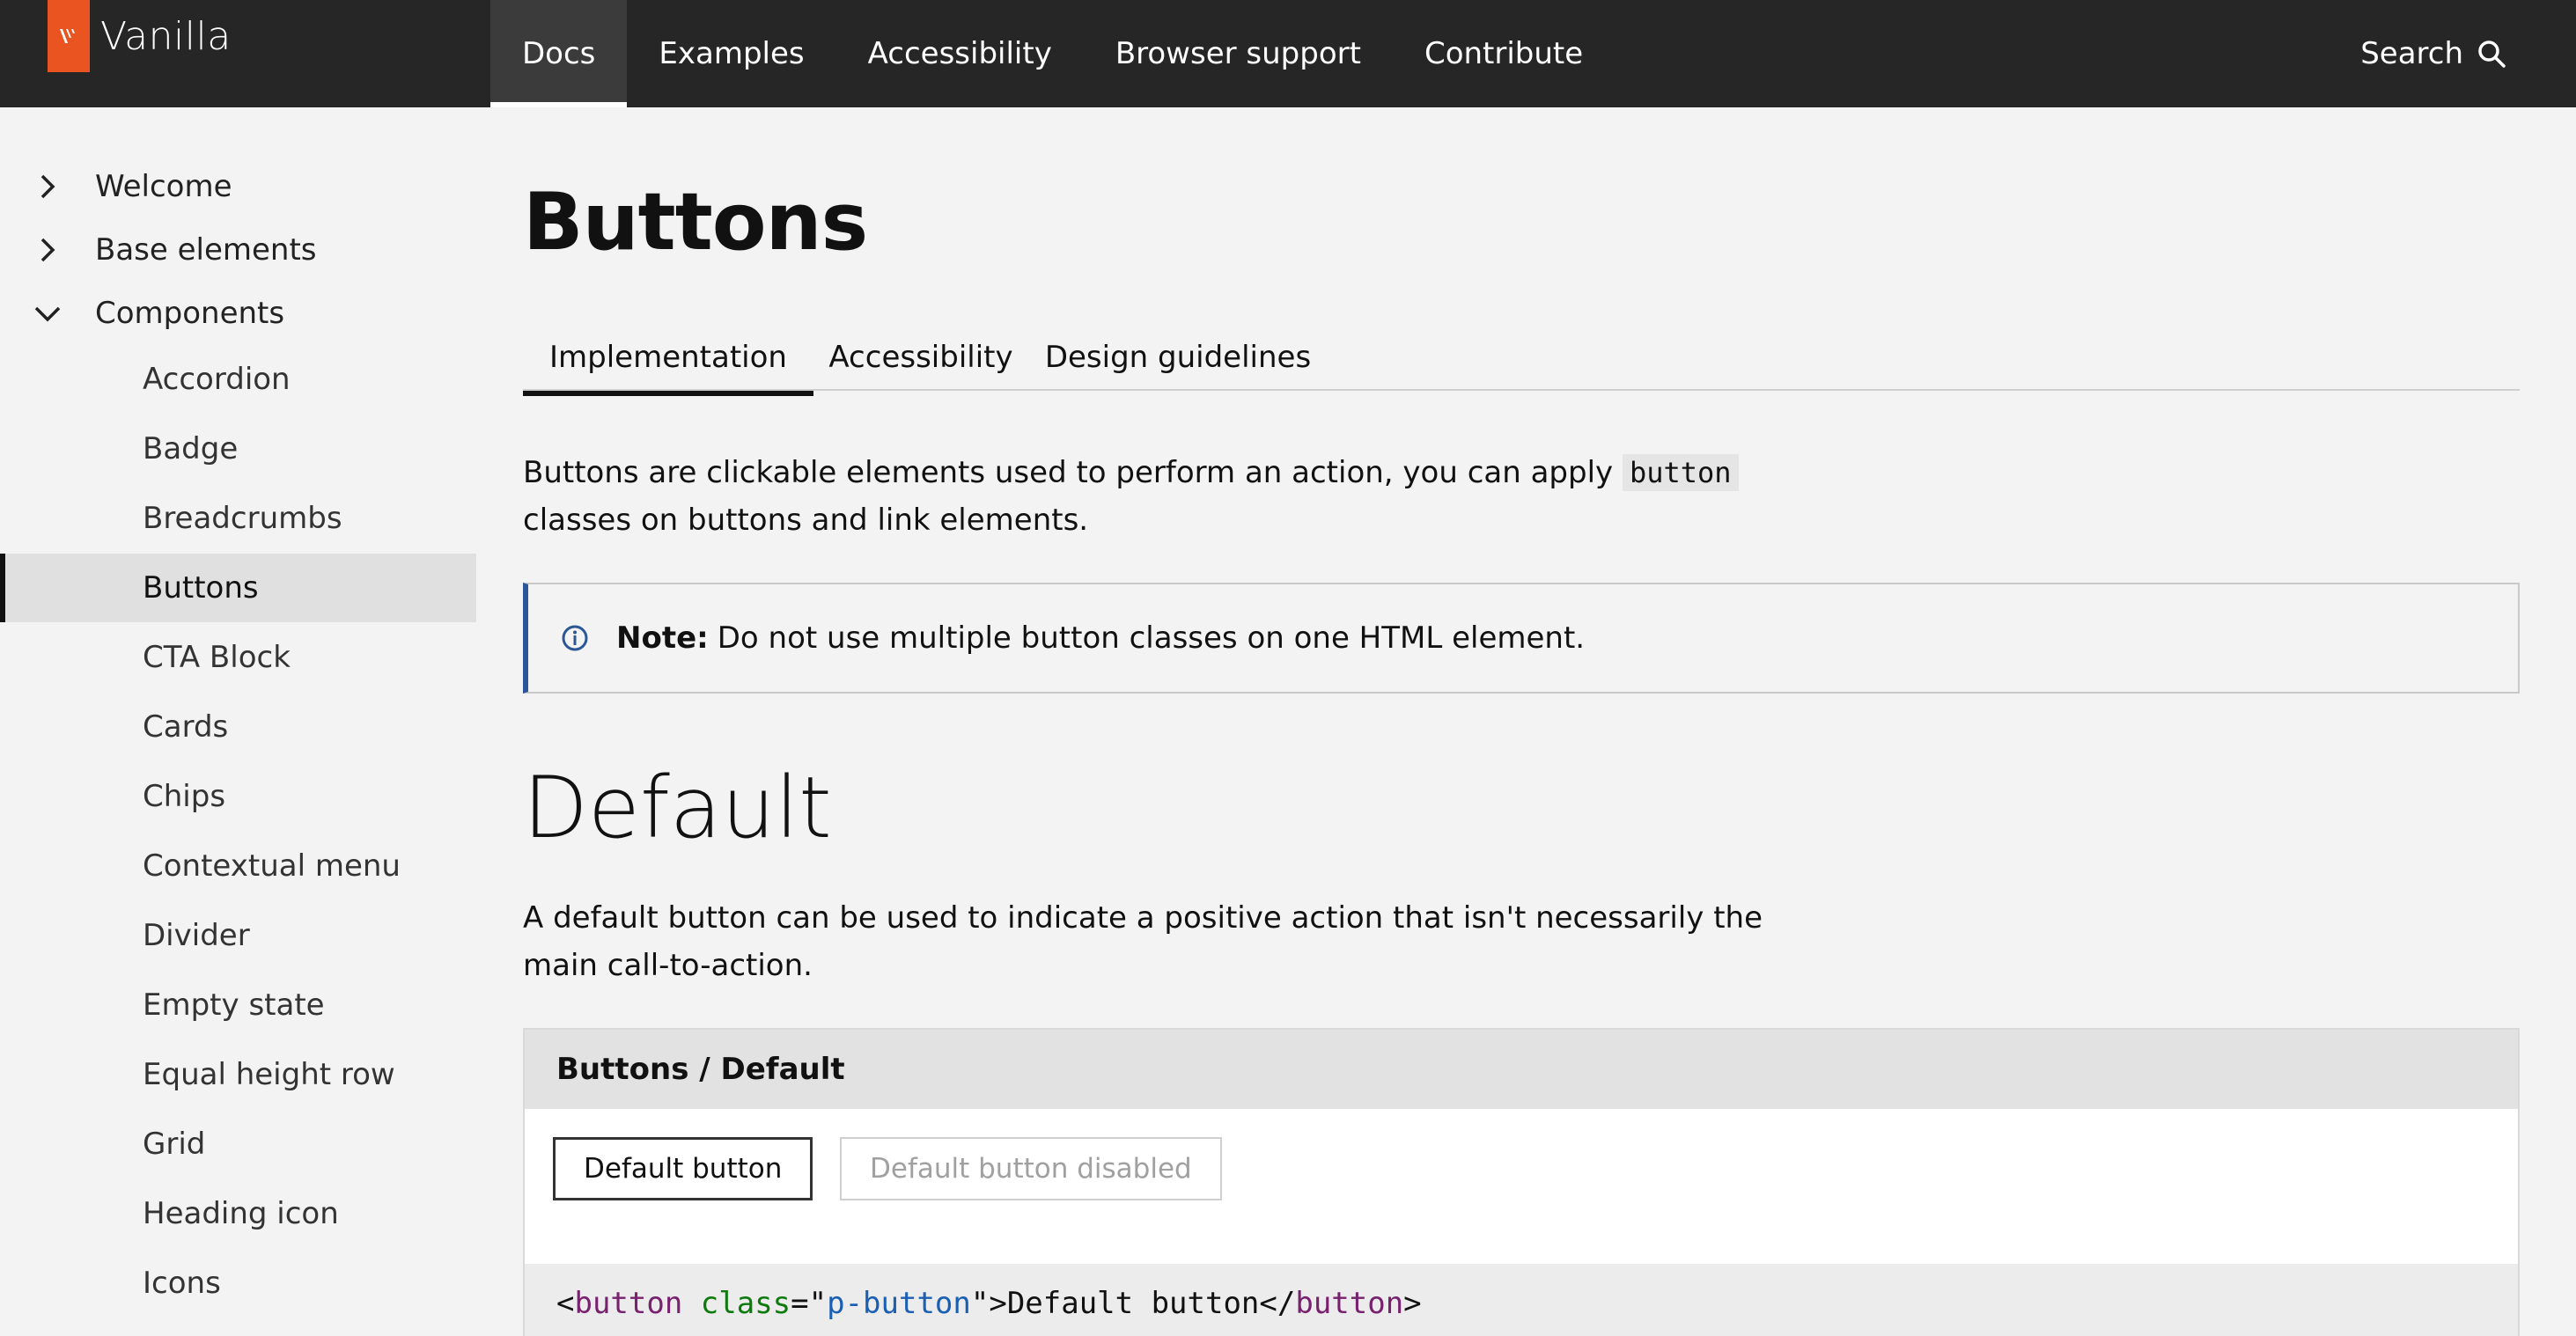 The image size is (2576, 1336). What do you see at coordinates (164, 186) in the screenshot?
I see `sidebar-item-label: Welcome` at bounding box center [164, 186].